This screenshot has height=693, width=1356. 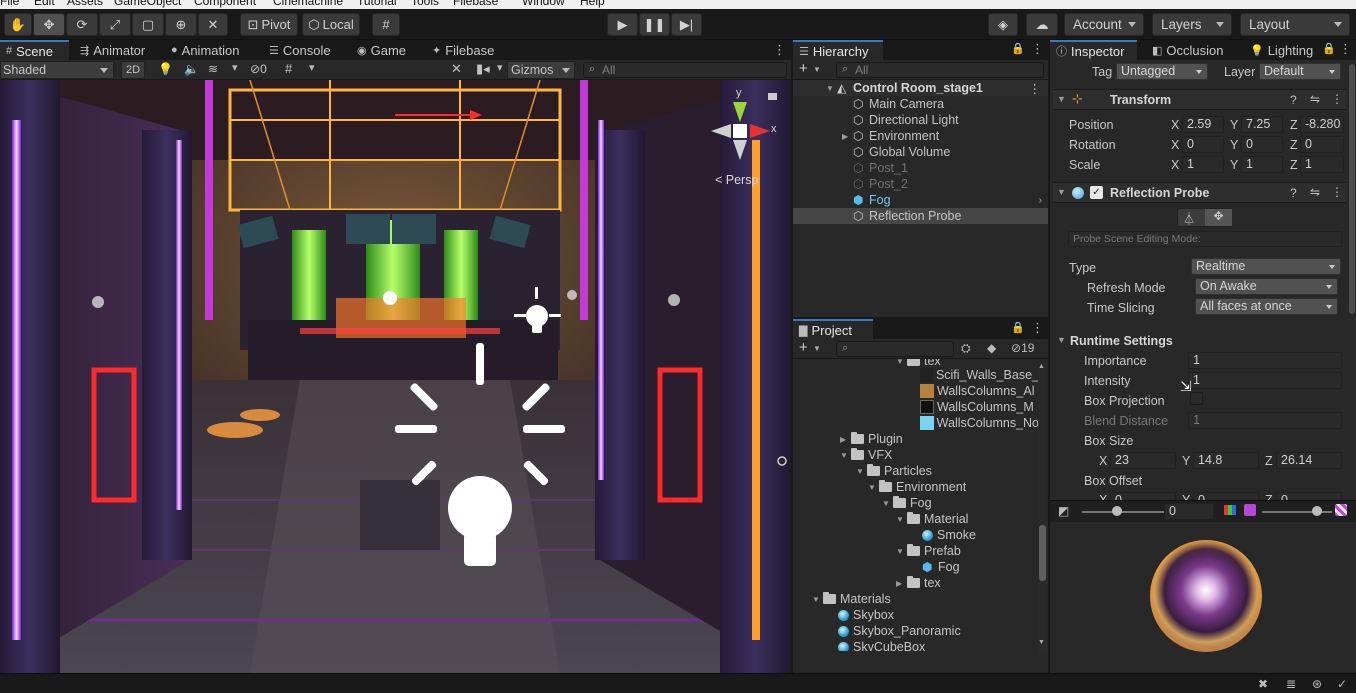 What do you see at coordinates (1218, 217) in the screenshot?
I see `move-origin-icon: ✥` at bounding box center [1218, 217].